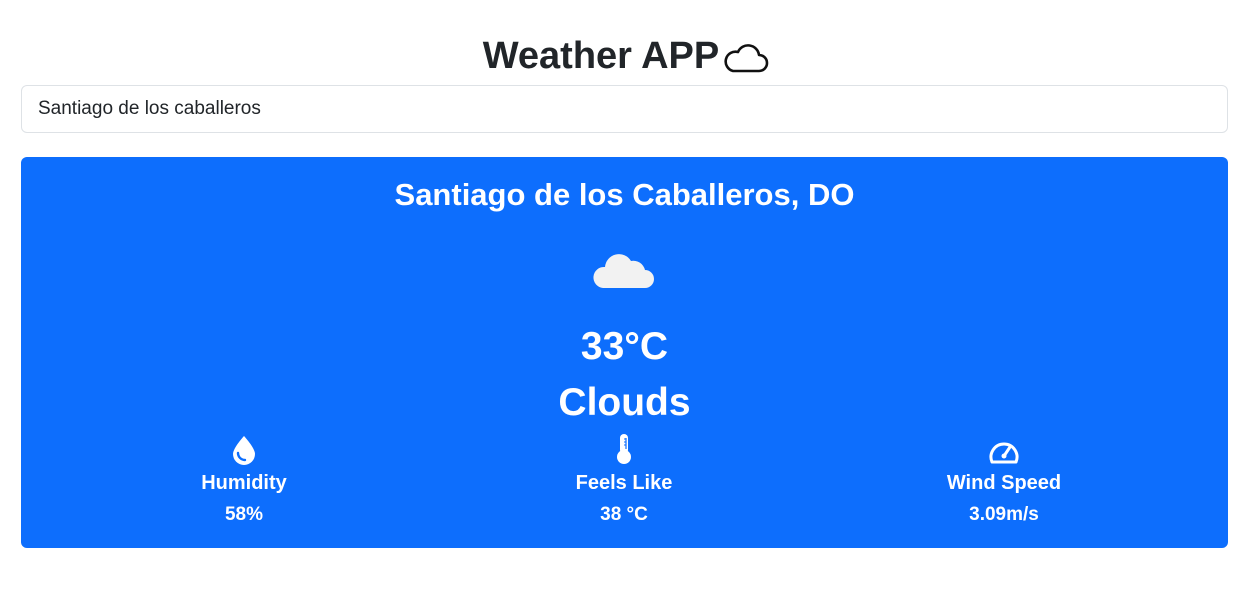  I want to click on page-title: Weather APP, so click(601, 56).